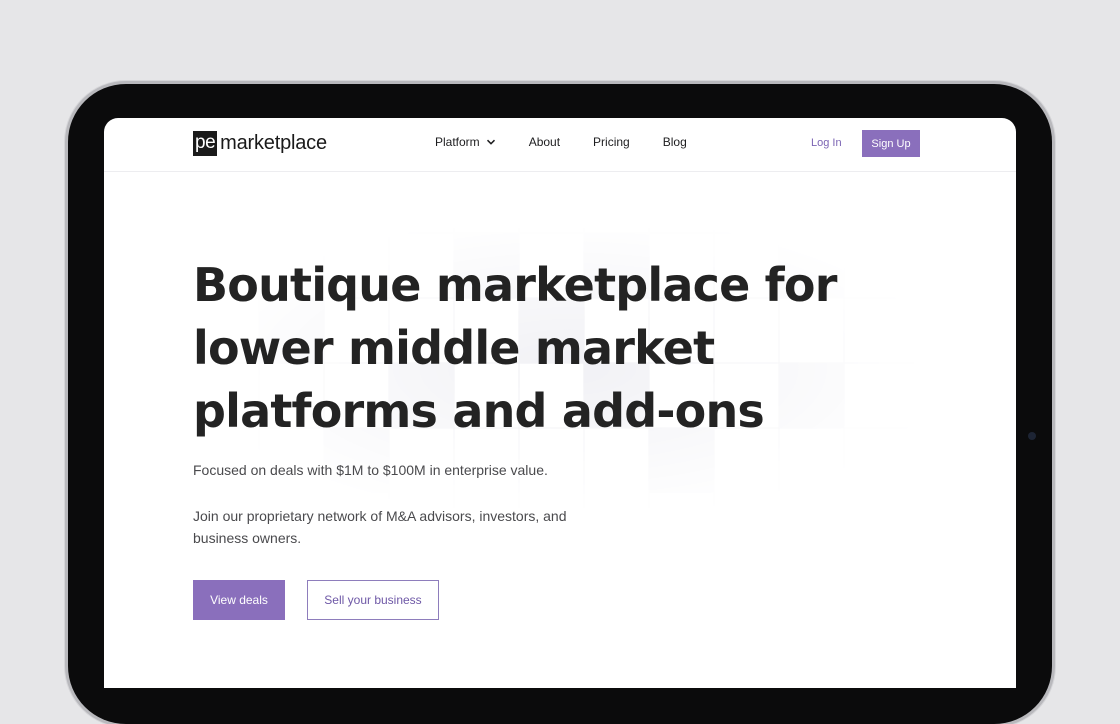 This screenshot has height=724, width=1120. Describe the element at coordinates (891, 143) in the screenshot. I see `signup-button: Sign Up` at that location.